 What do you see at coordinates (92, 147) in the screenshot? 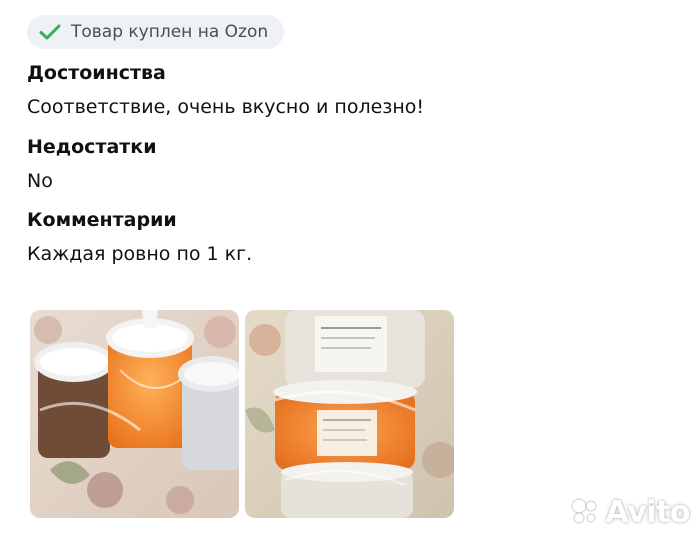
I see `cons-title: Недостатки` at bounding box center [92, 147].